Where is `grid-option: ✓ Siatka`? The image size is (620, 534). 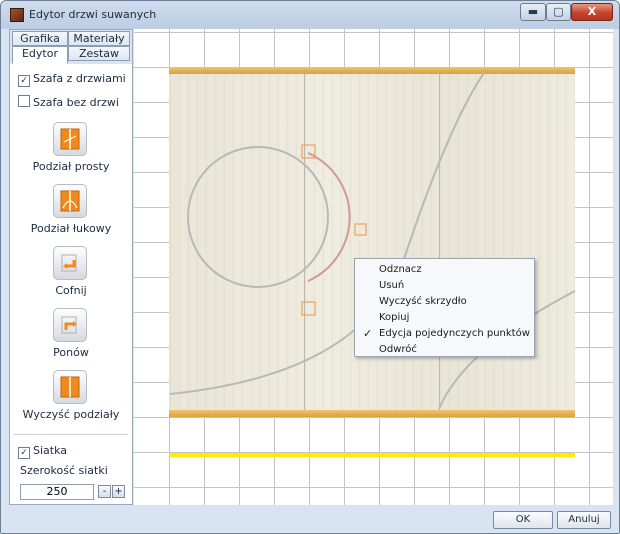 grid-option: ✓ Siatka is located at coordinates (43, 451).